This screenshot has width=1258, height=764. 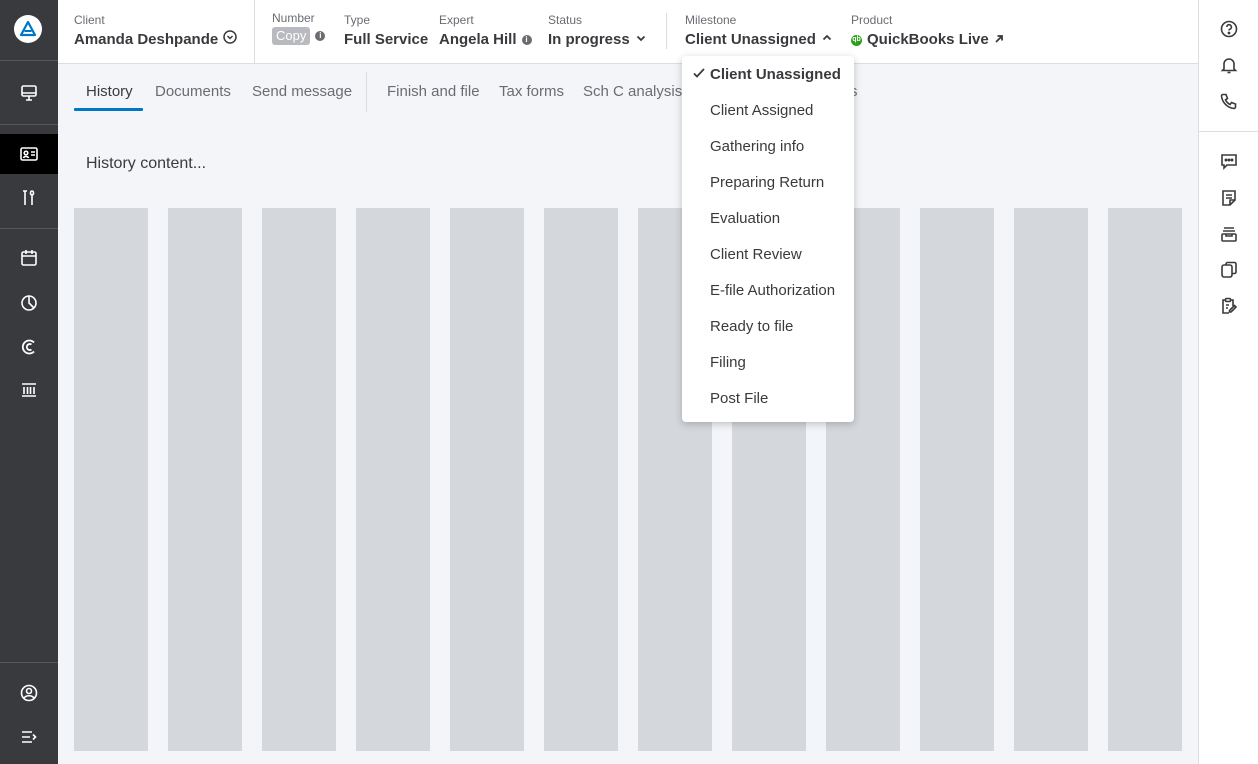 What do you see at coordinates (1228, 101) in the screenshot?
I see `phone-icon` at bounding box center [1228, 101].